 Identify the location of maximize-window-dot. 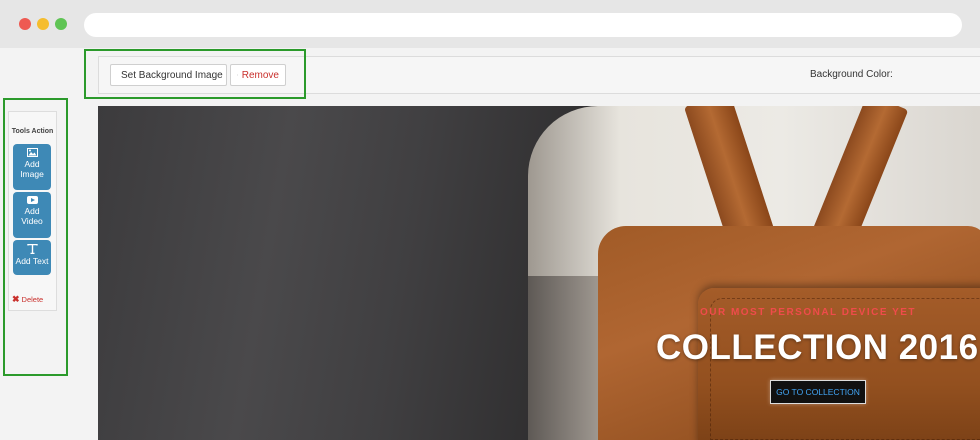
(61, 24).